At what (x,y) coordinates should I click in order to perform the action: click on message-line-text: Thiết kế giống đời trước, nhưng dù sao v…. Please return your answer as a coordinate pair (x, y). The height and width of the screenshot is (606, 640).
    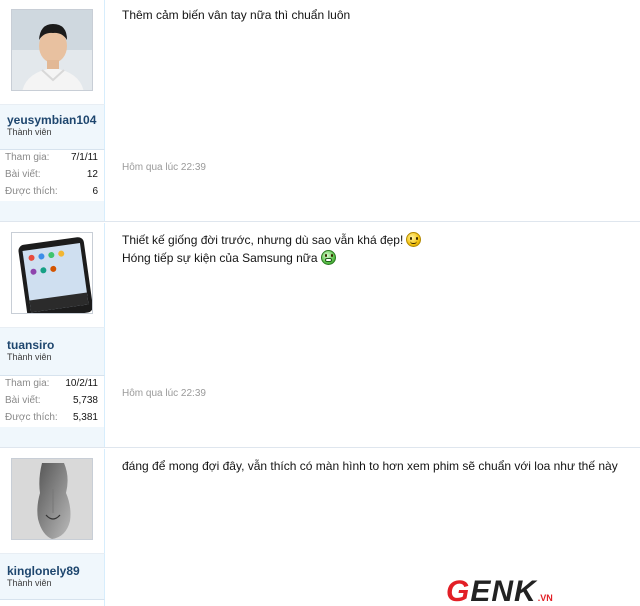
    Looking at the image, I should click on (263, 240).